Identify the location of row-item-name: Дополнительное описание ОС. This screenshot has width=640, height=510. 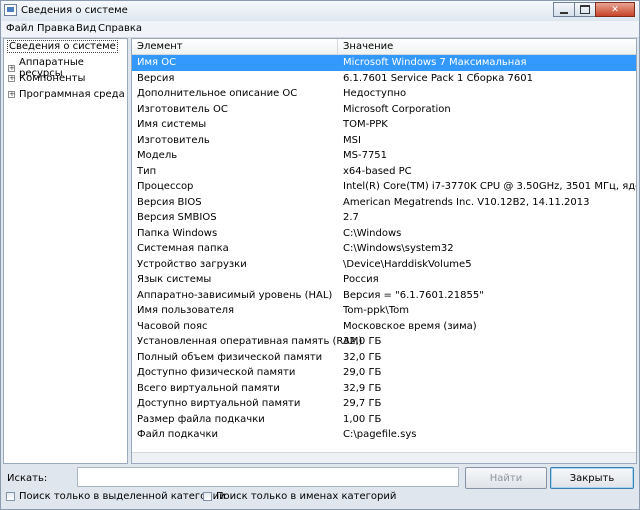
(217, 93).